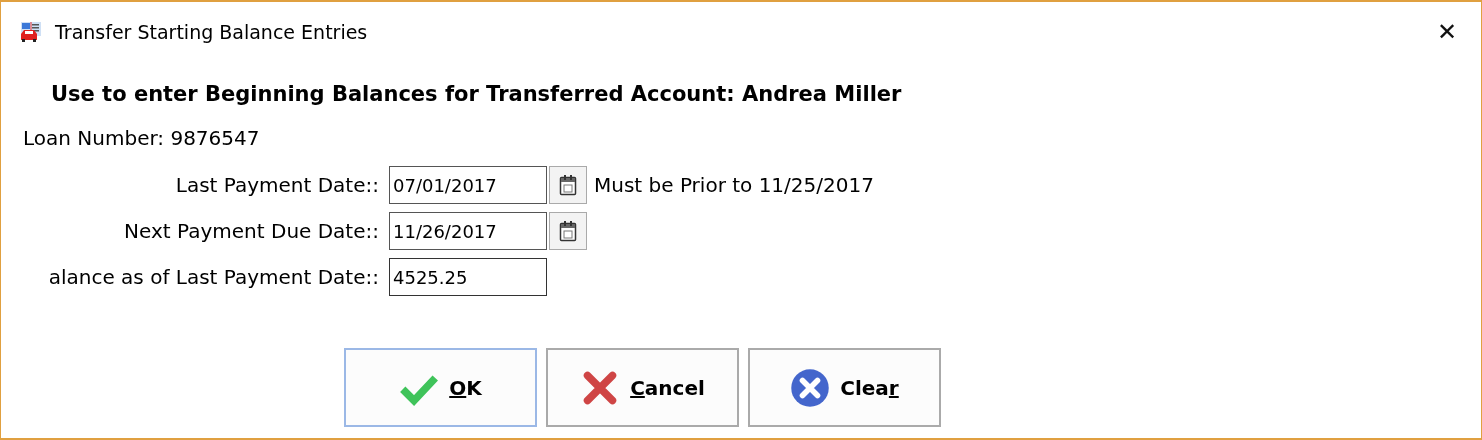 The image size is (1482, 440). What do you see at coordinates (276, 185) in the screenshot?
I see `field-label: Last Payment Date::` at bounding box center [276, 185].